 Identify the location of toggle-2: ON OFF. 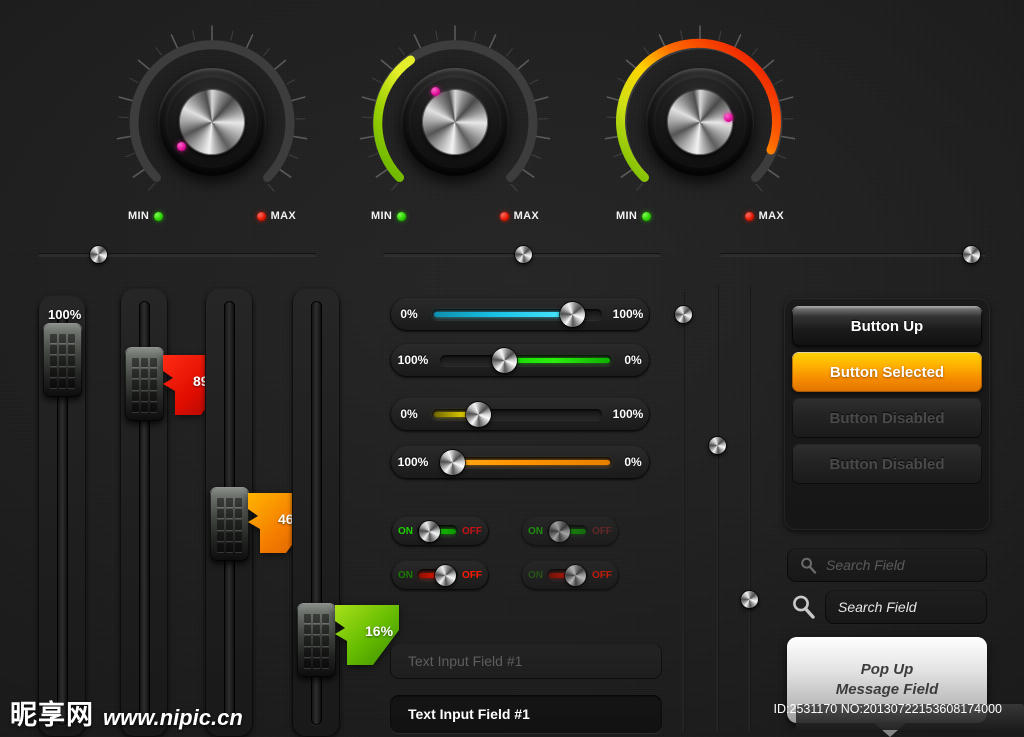
(570, 531).